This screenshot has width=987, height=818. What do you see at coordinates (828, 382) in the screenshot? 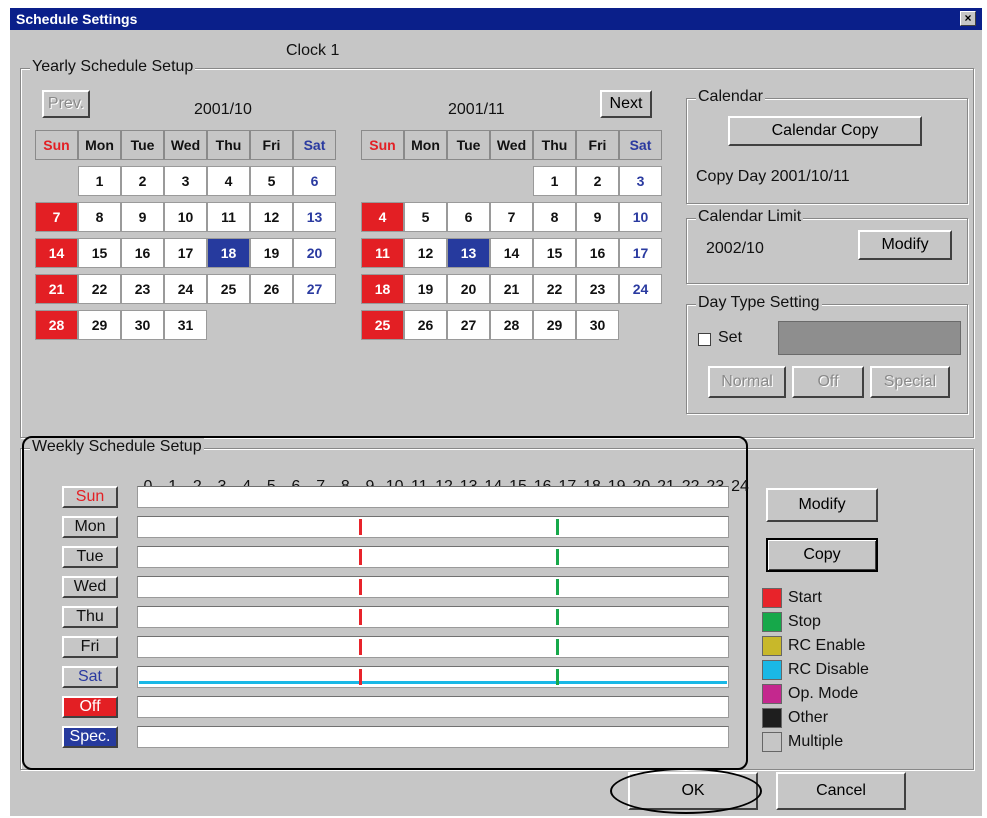
I see `off-button: Off` at bounding box center [828, 382].